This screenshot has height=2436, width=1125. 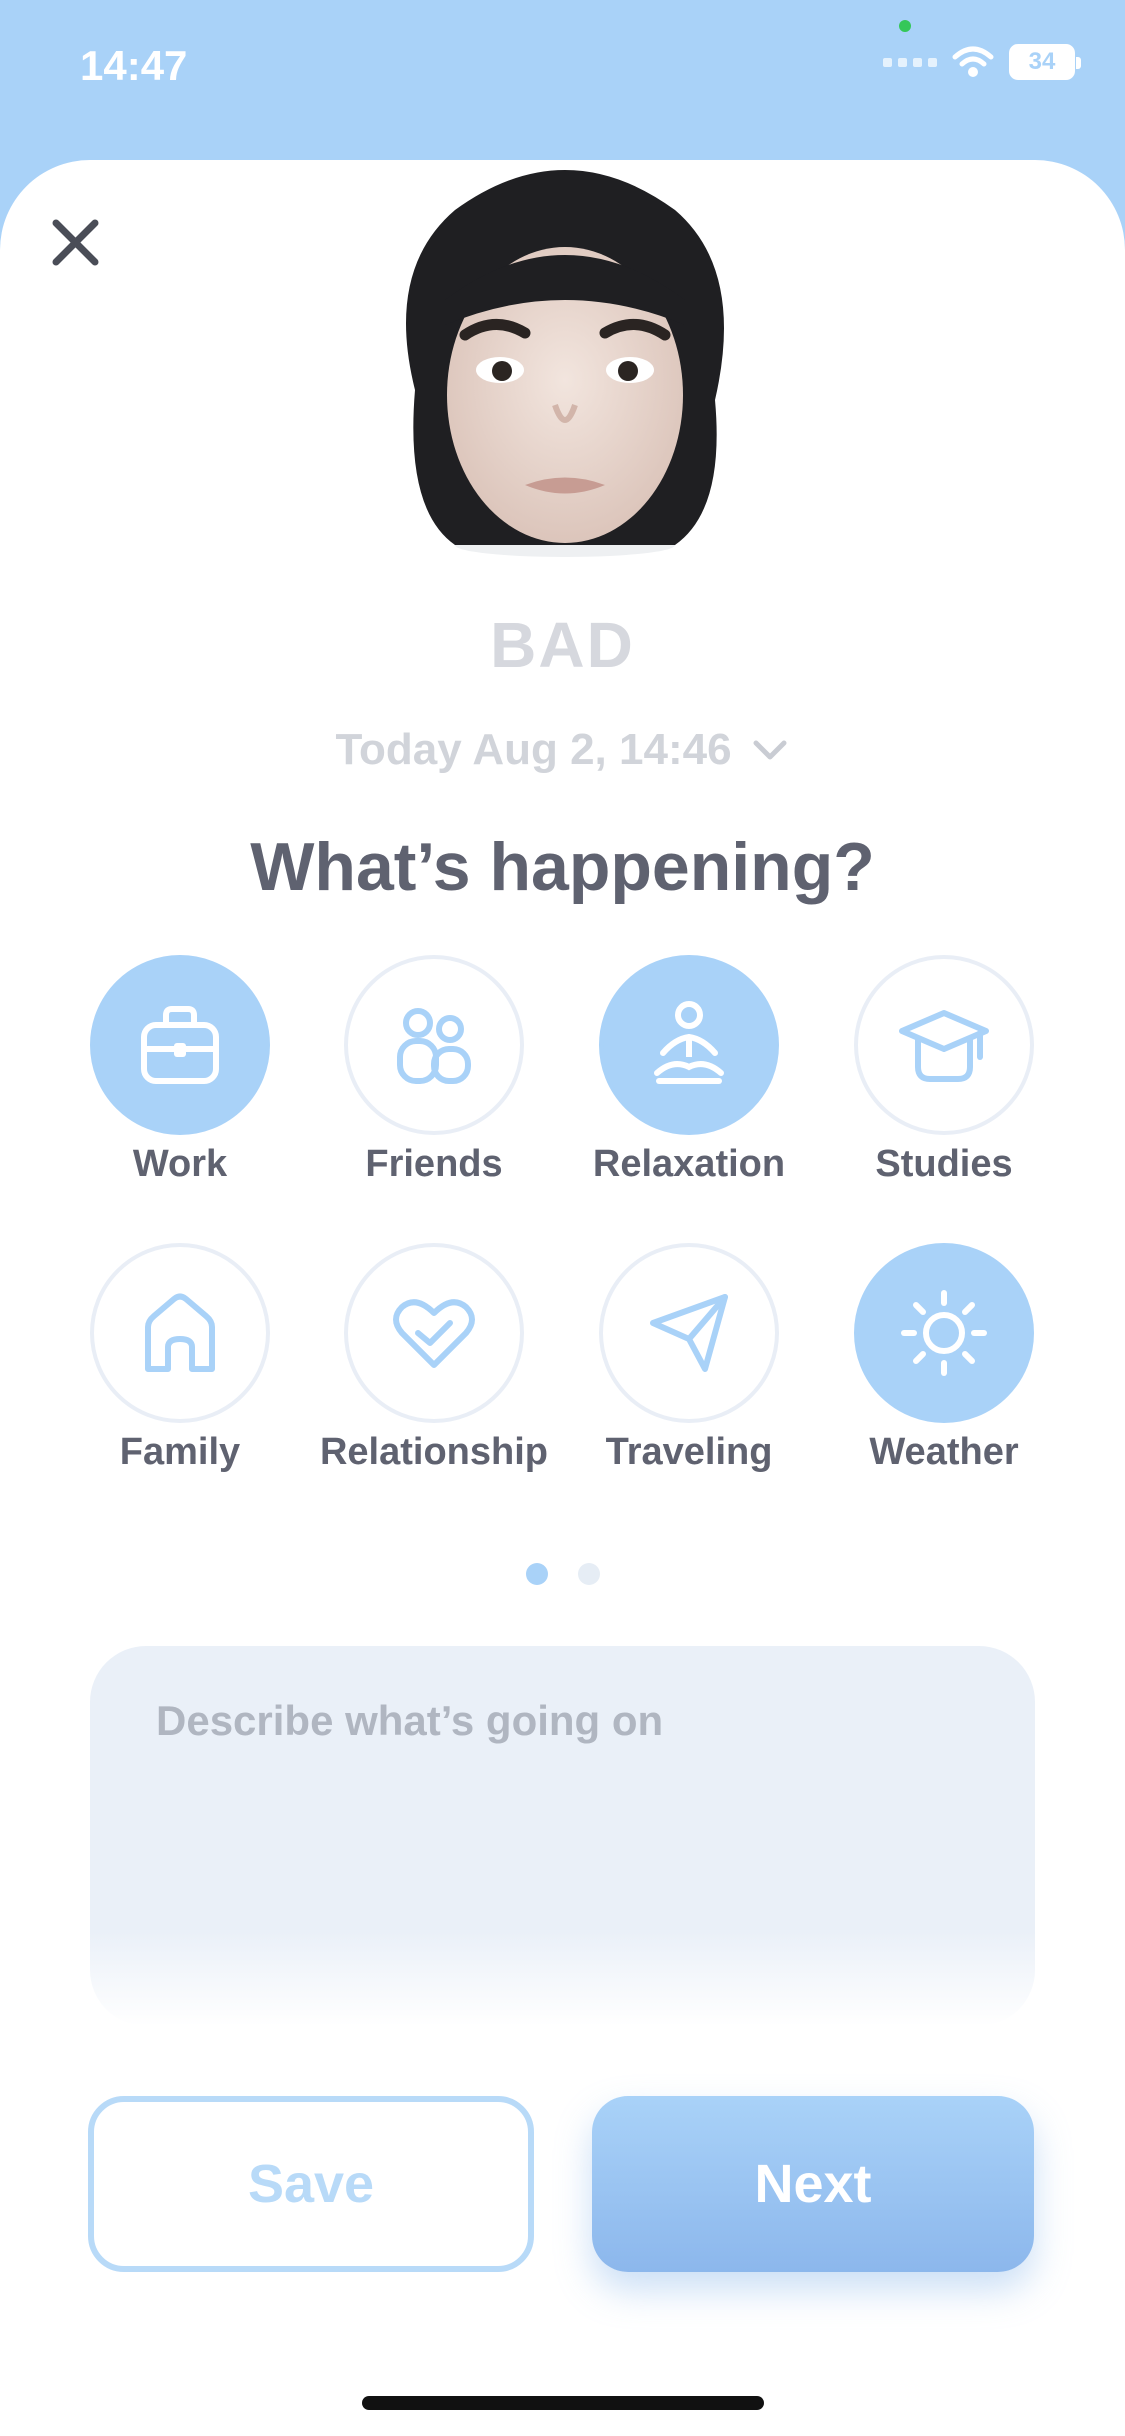 I want to click on send-icon, so click(x=689, y=1333).